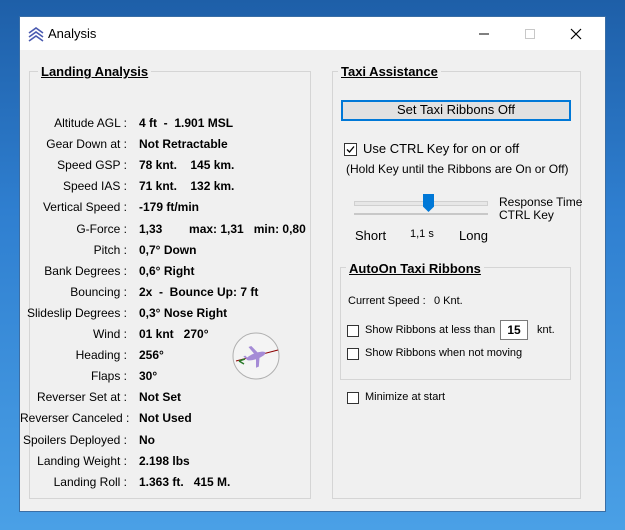 The height and width of the screenshot is (530, 625). I want to click on checkmark-icon, so click(350, 149).